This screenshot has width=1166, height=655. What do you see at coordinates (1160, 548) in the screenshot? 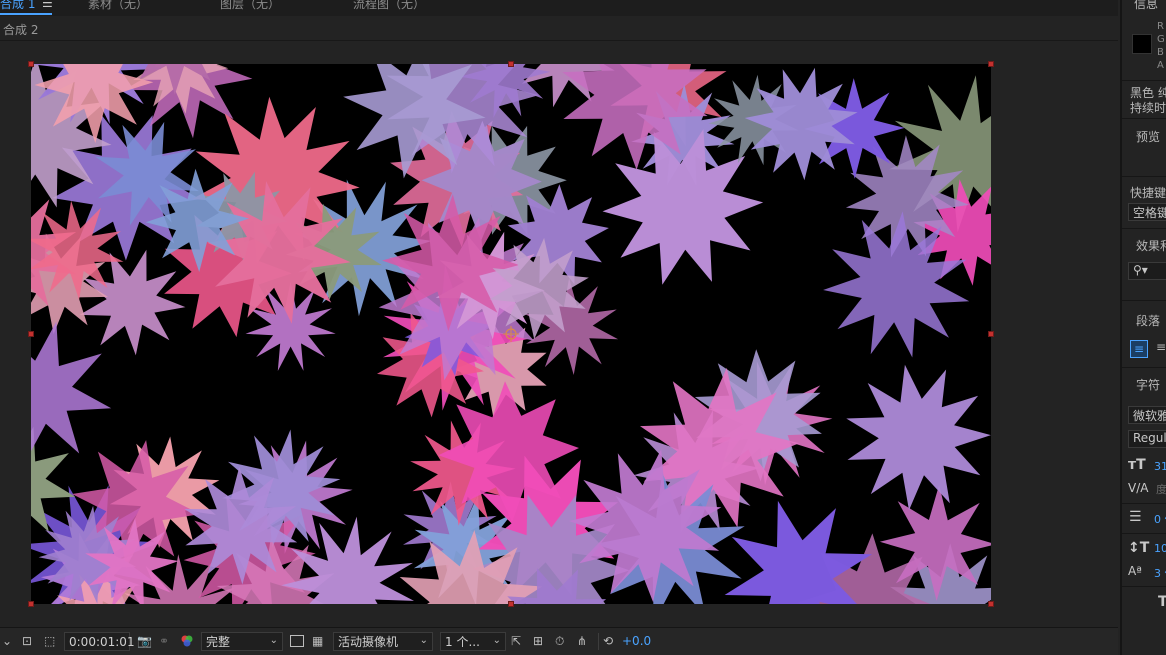
I see `vertical-scale-value: 100` at bounding box center [1160, 548].